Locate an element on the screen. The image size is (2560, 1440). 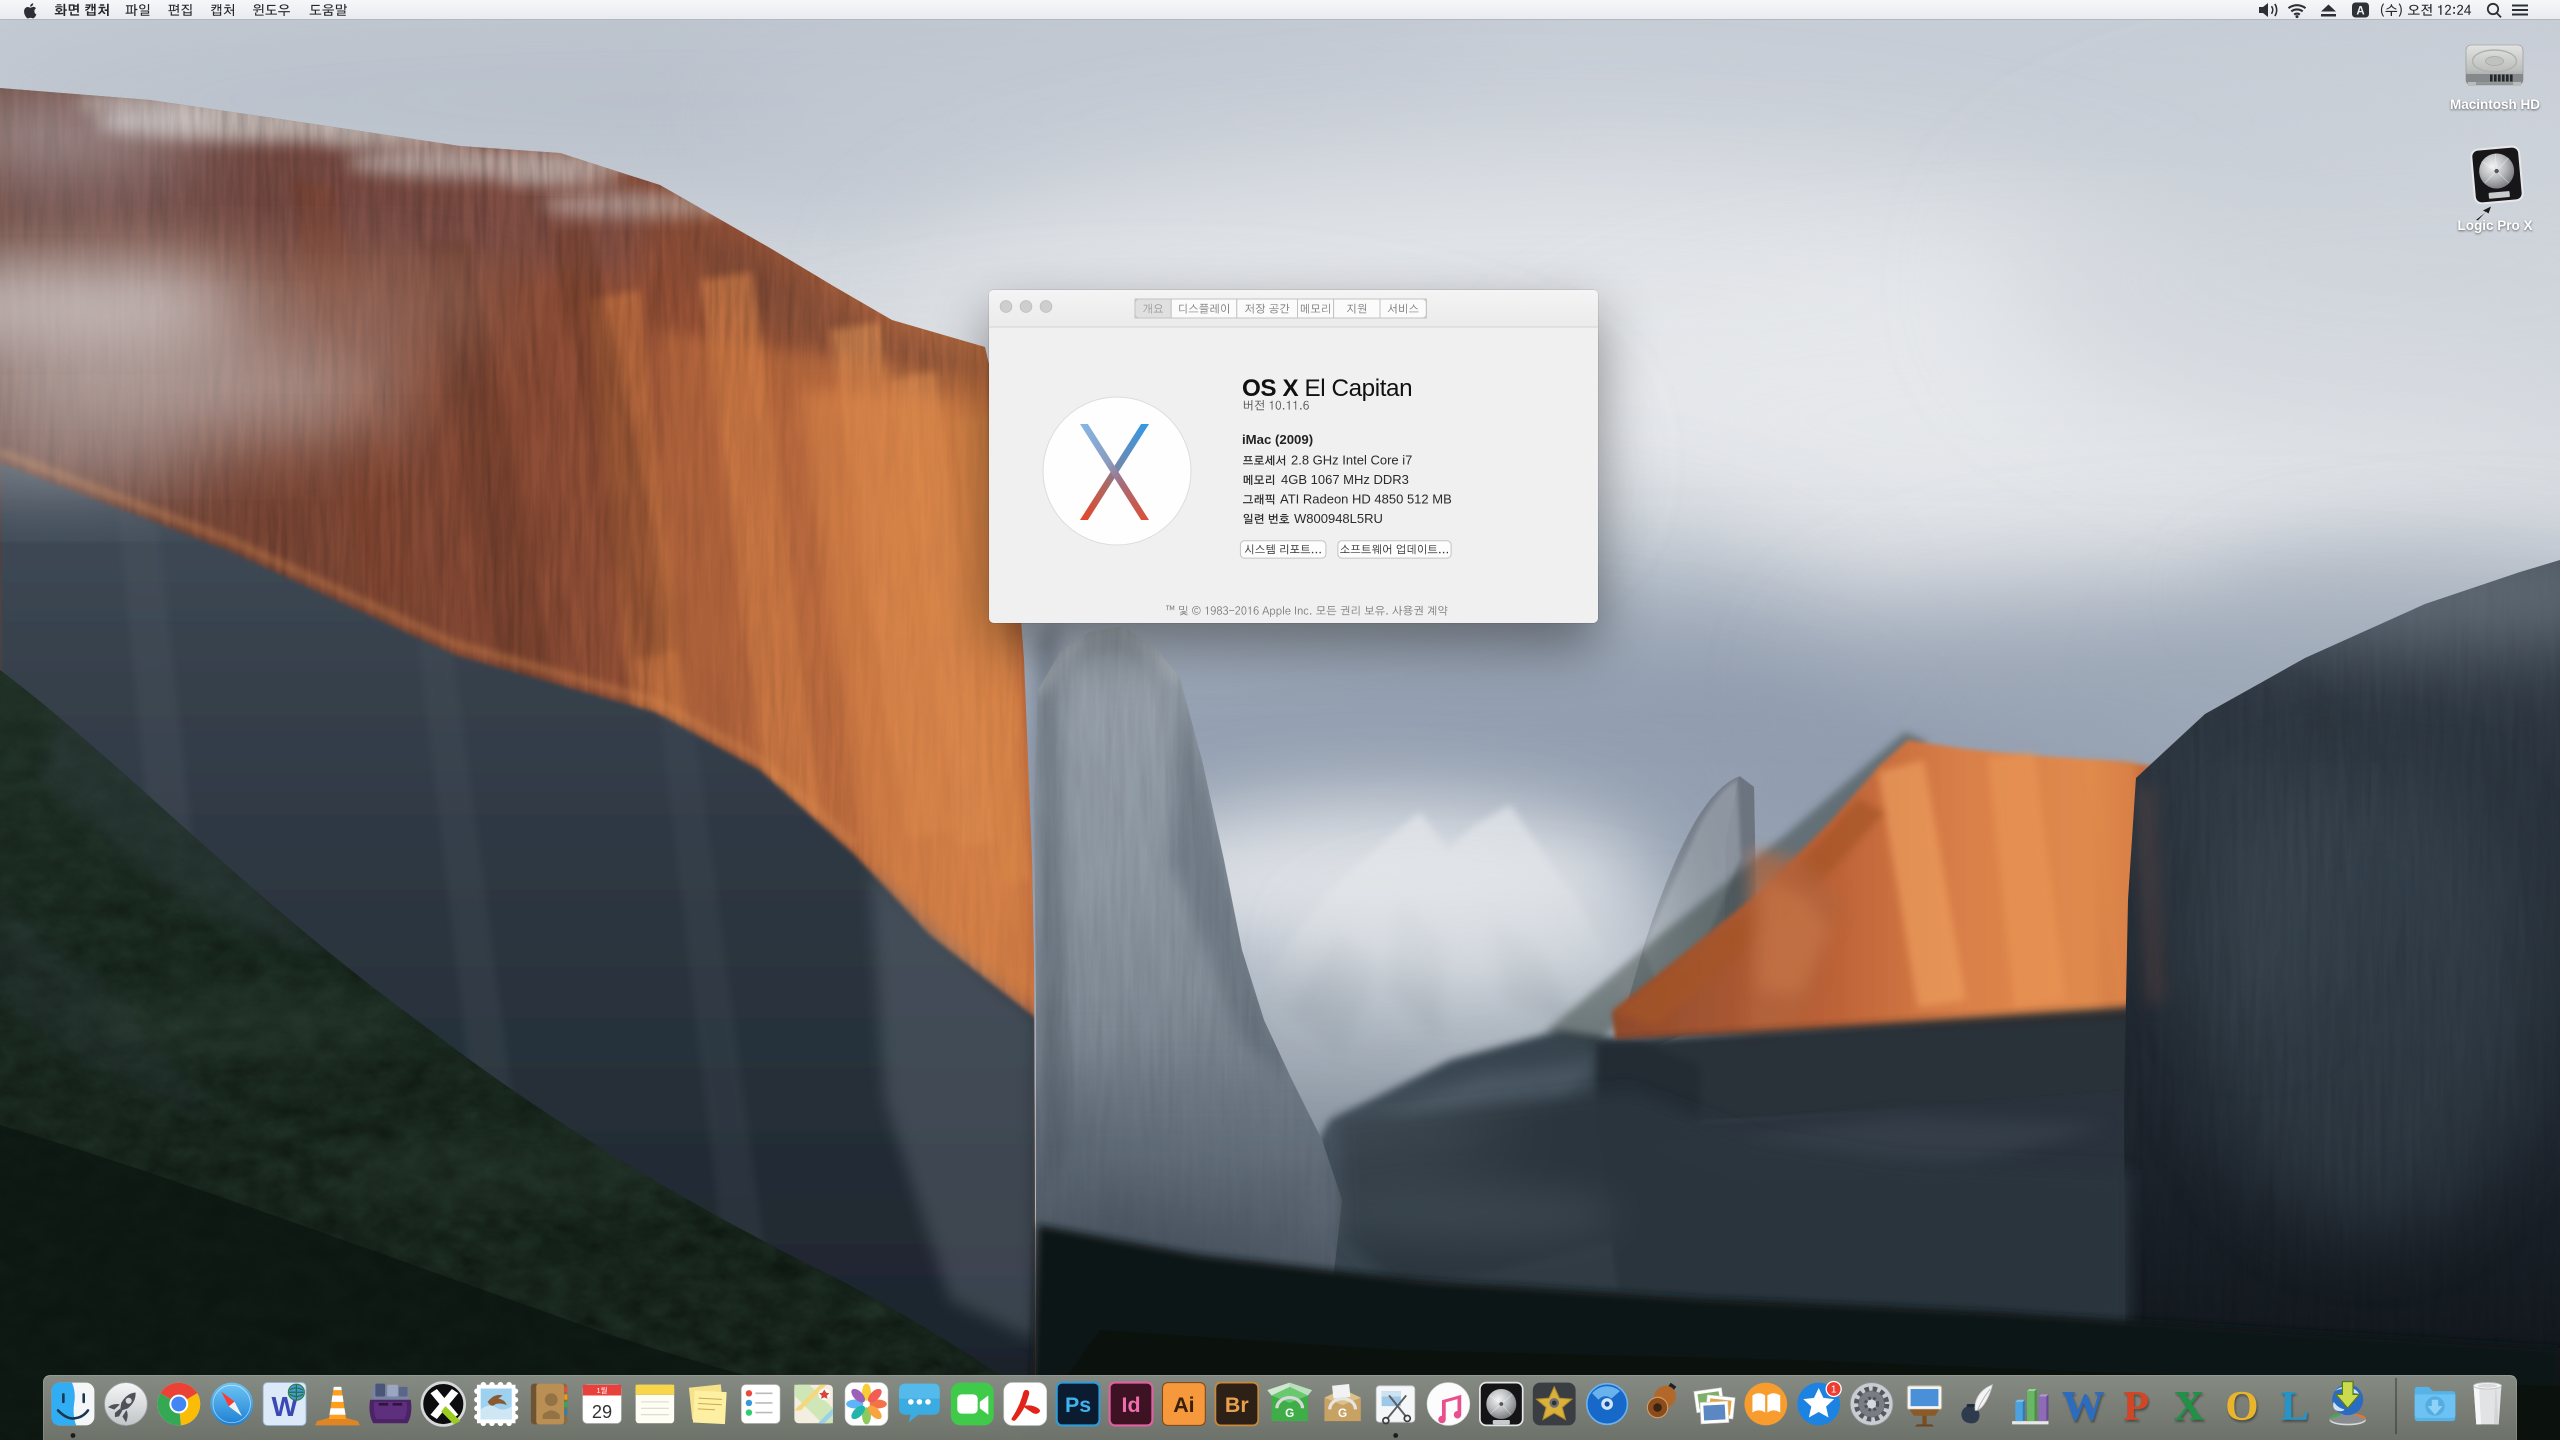
svg-text: L is located at coordinates (2295, 1406).